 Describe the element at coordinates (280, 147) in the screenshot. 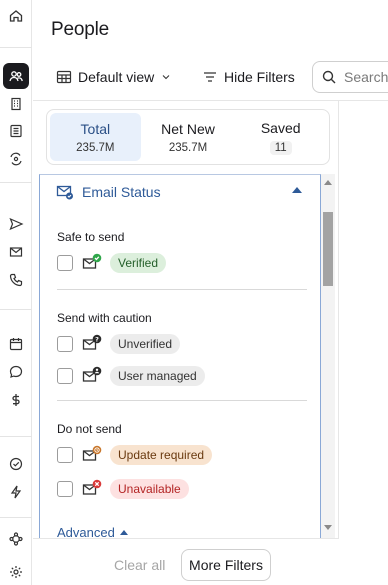

I see `tab-count: 11` at that location.